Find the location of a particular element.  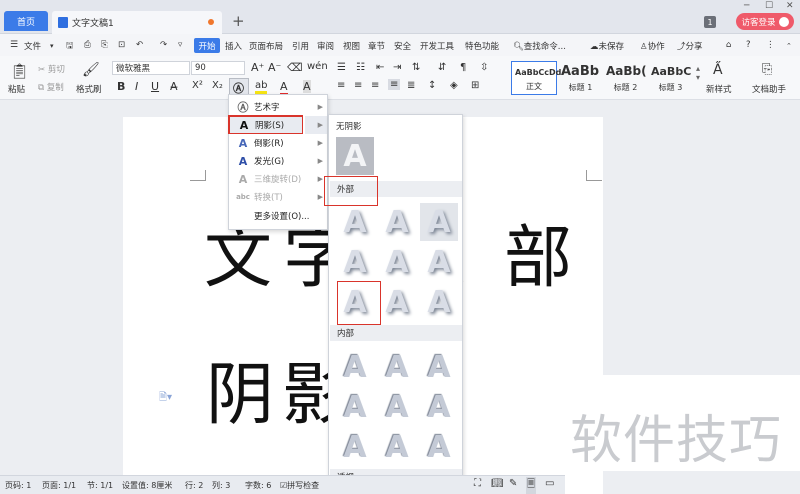

chinese-layout-icon: ⇅ is located at coordinates (416, 67).